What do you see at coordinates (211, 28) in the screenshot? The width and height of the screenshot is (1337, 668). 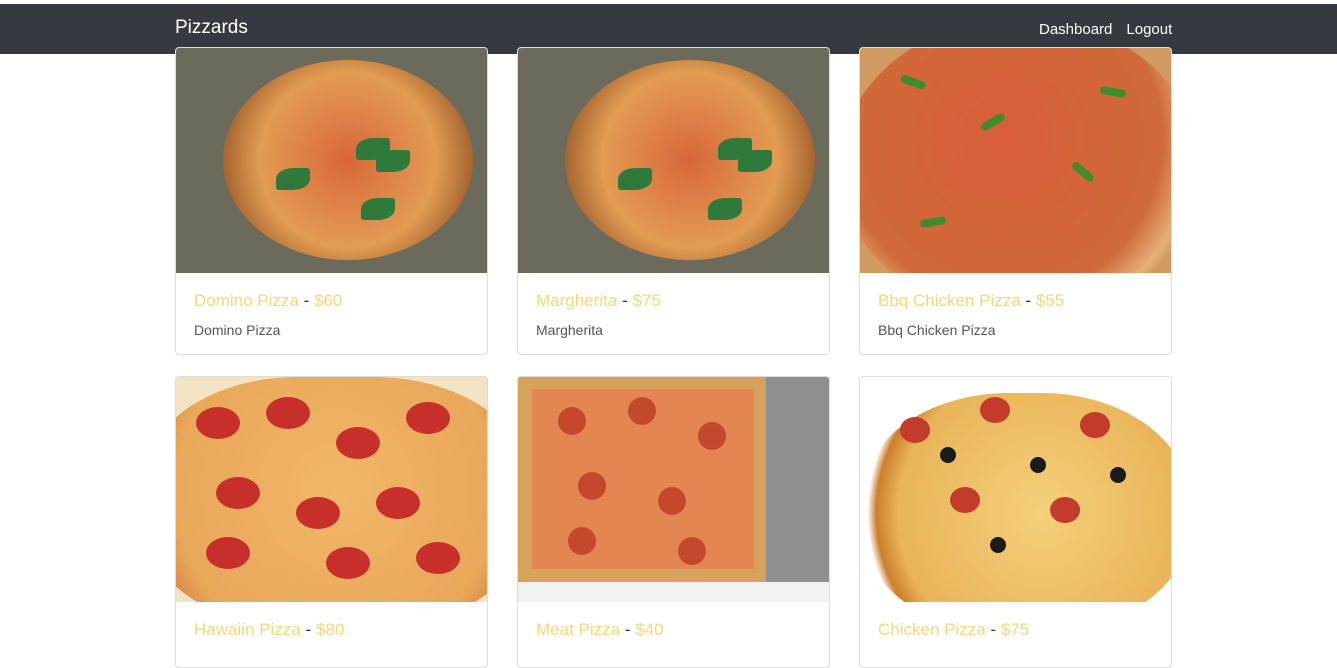 I see `brand-link: Pizzards` at bounding box center [211, 28].